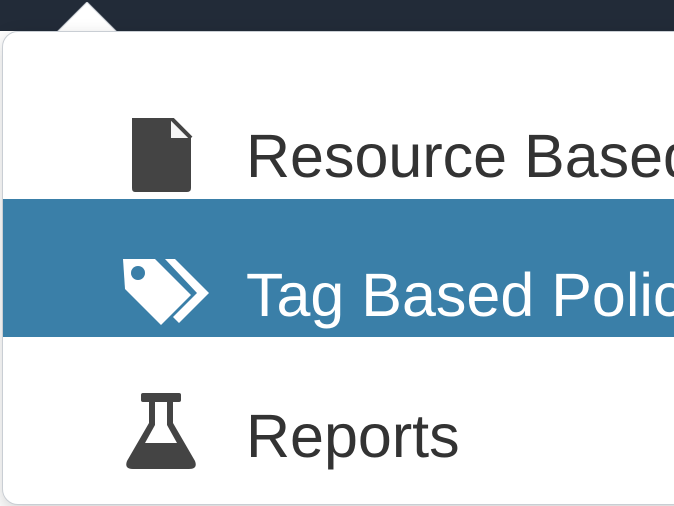 This screenshot has width=674, height=506. What do you see at coordinates (460, 156) in the screenshot?
I see `menu-item-label: Resource Based Policies` at bounding box center [460, 156].